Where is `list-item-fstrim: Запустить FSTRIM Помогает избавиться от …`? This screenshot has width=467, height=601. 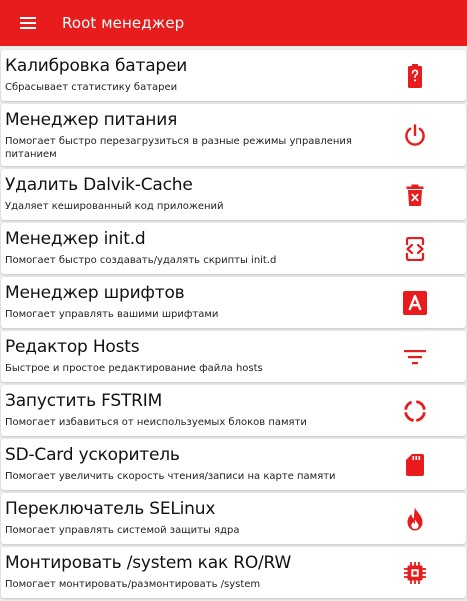
list-item-fstrim: Запустить FSTRIM Помогает избавиться от … is located at coordinates (233, 410).